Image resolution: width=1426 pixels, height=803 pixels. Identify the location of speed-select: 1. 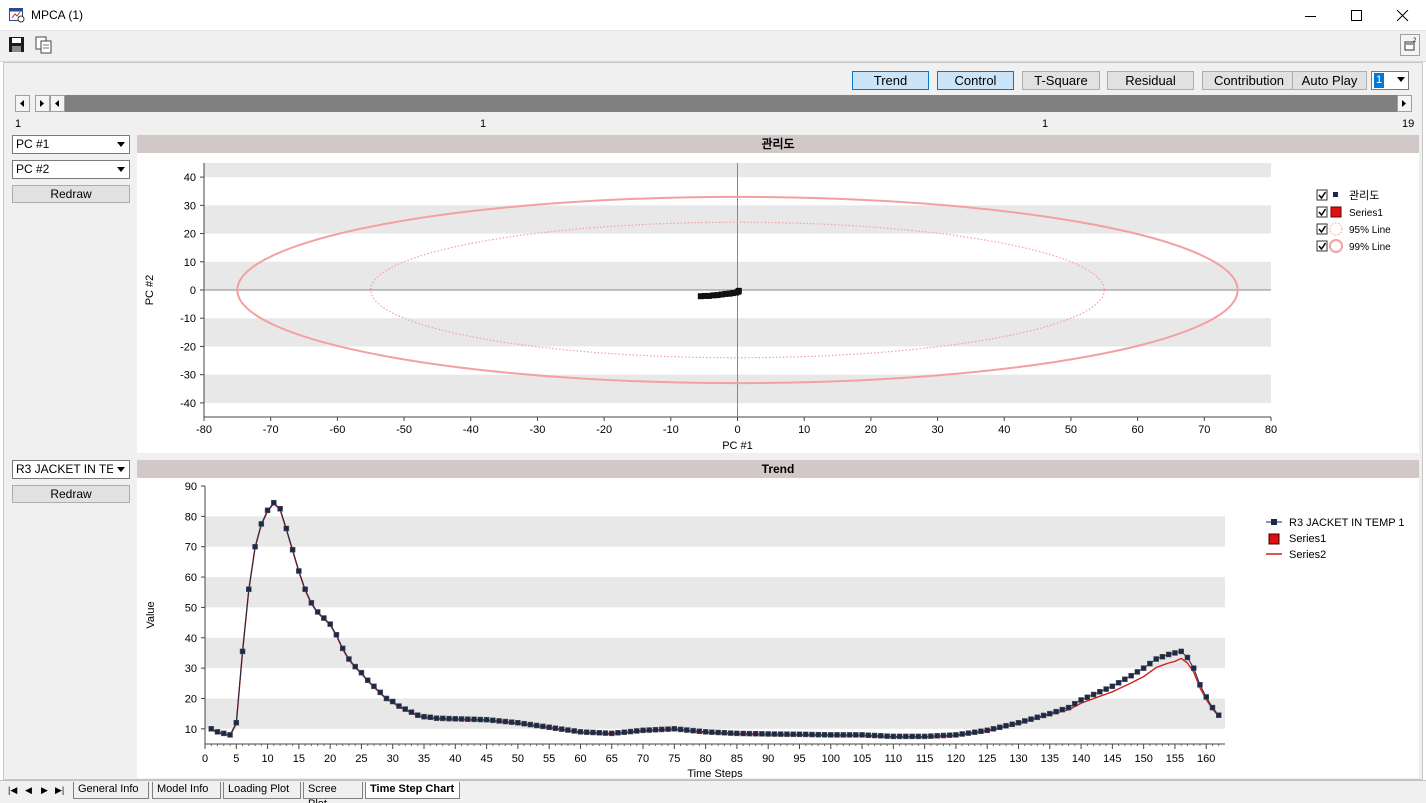
(1390, 80).